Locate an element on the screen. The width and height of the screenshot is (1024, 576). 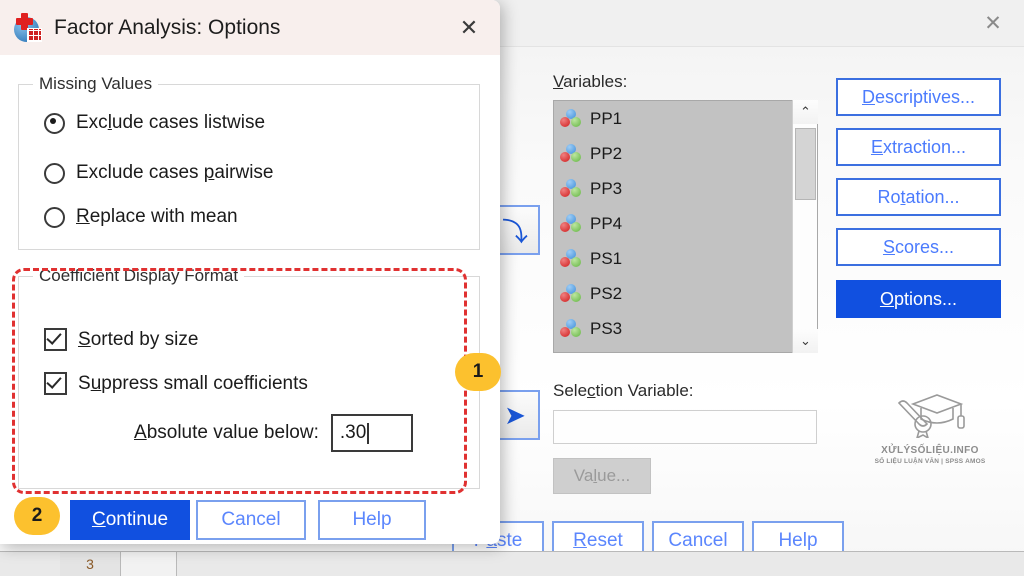
list-item: PP2 is located at coordinates (685, 153).